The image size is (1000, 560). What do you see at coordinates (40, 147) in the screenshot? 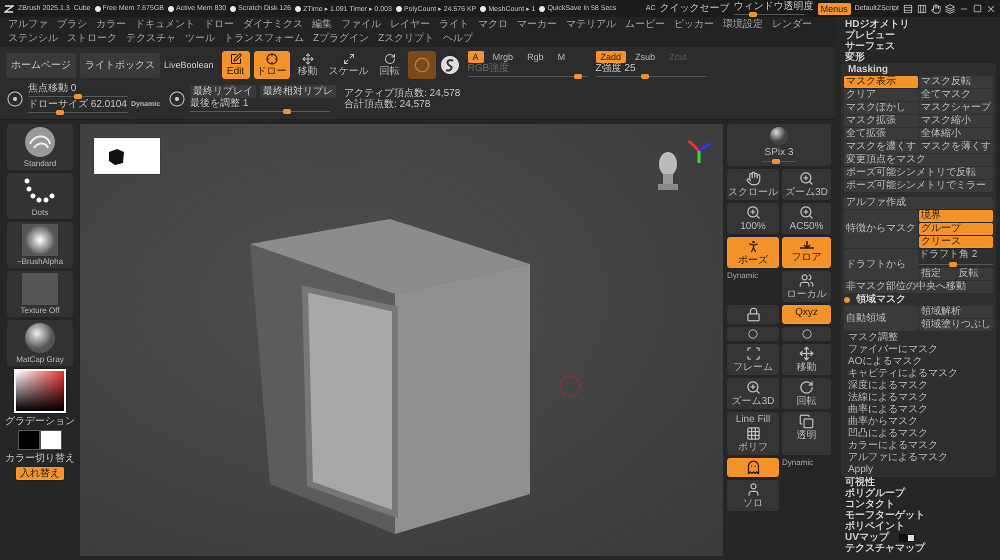
I see `swatch-button: Standard` at bounding box center [40, 147].